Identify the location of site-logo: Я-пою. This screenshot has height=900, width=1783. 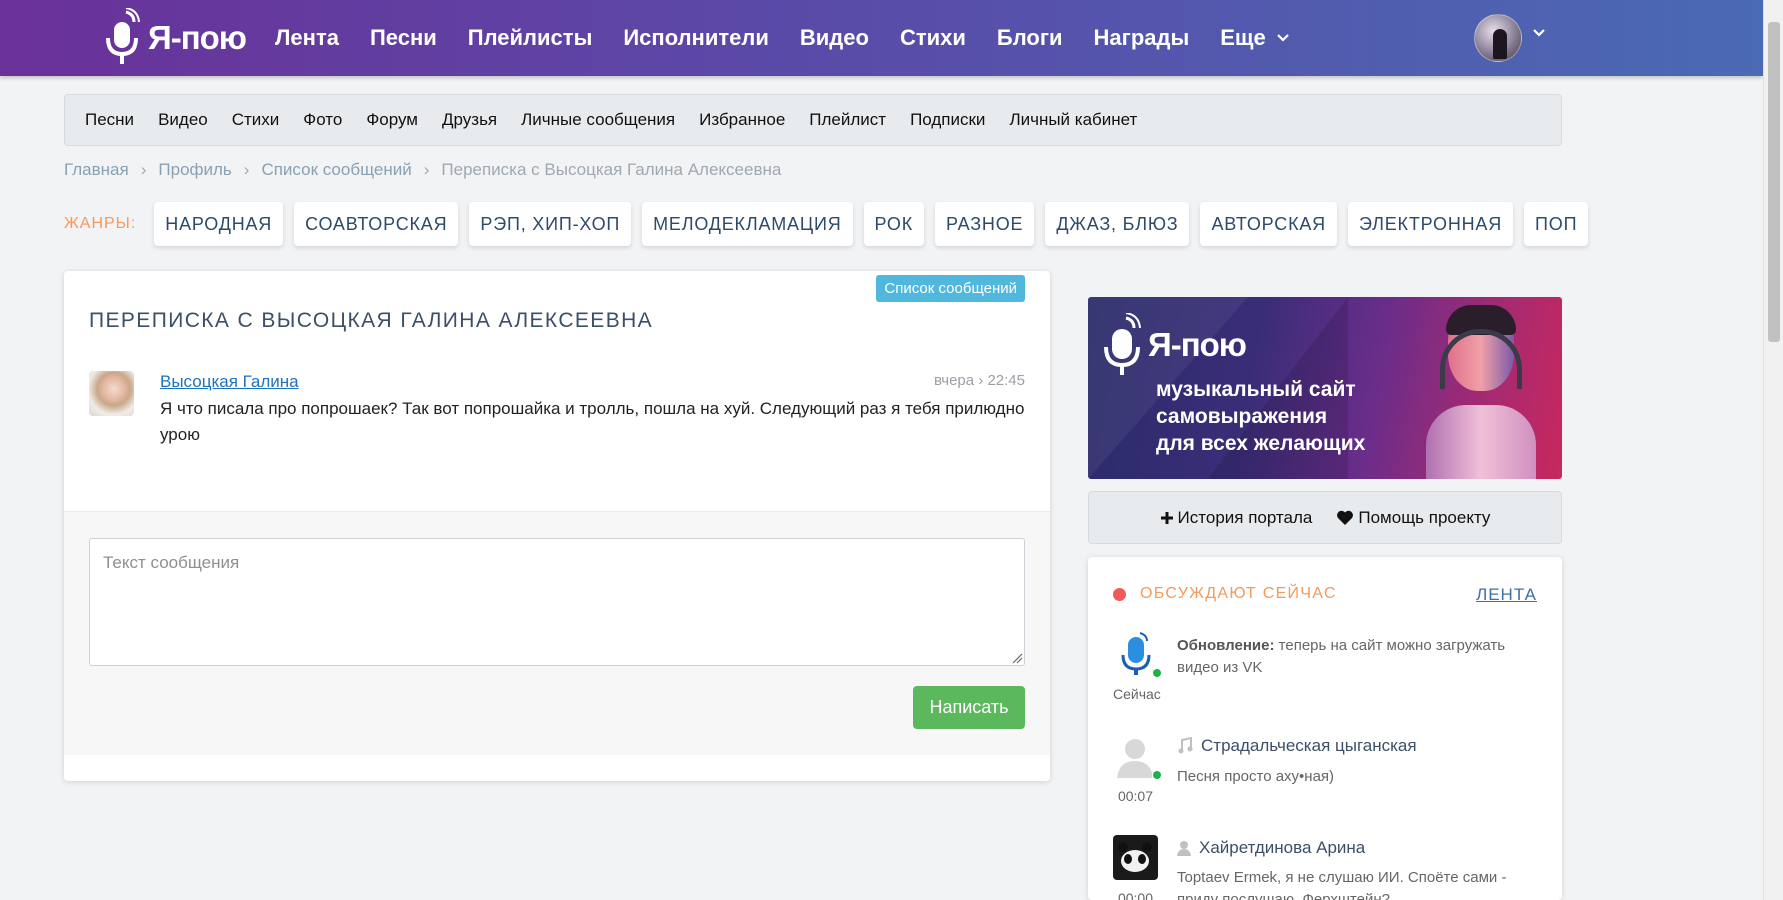
(174, 38).